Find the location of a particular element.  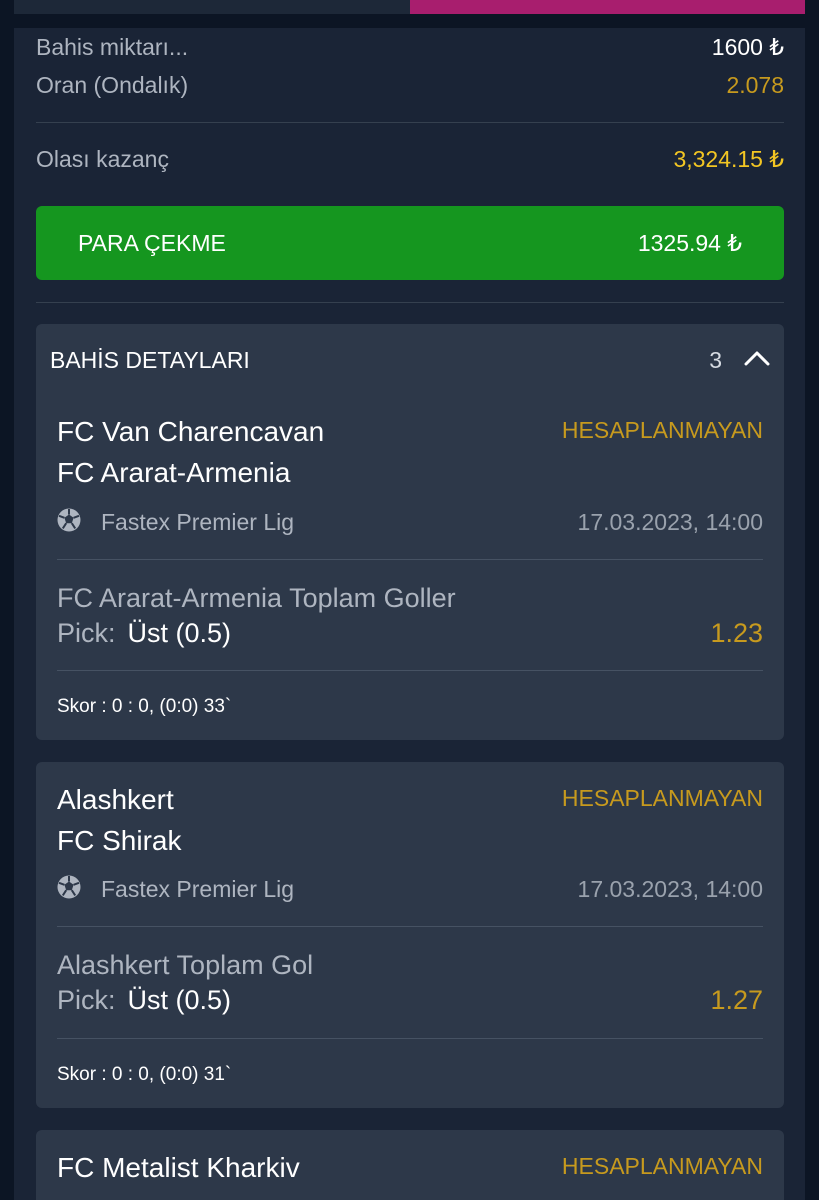

event-card: FC Metalist Kharkiv HESAPLANMAYAN is located at coordinates (410, 1165).